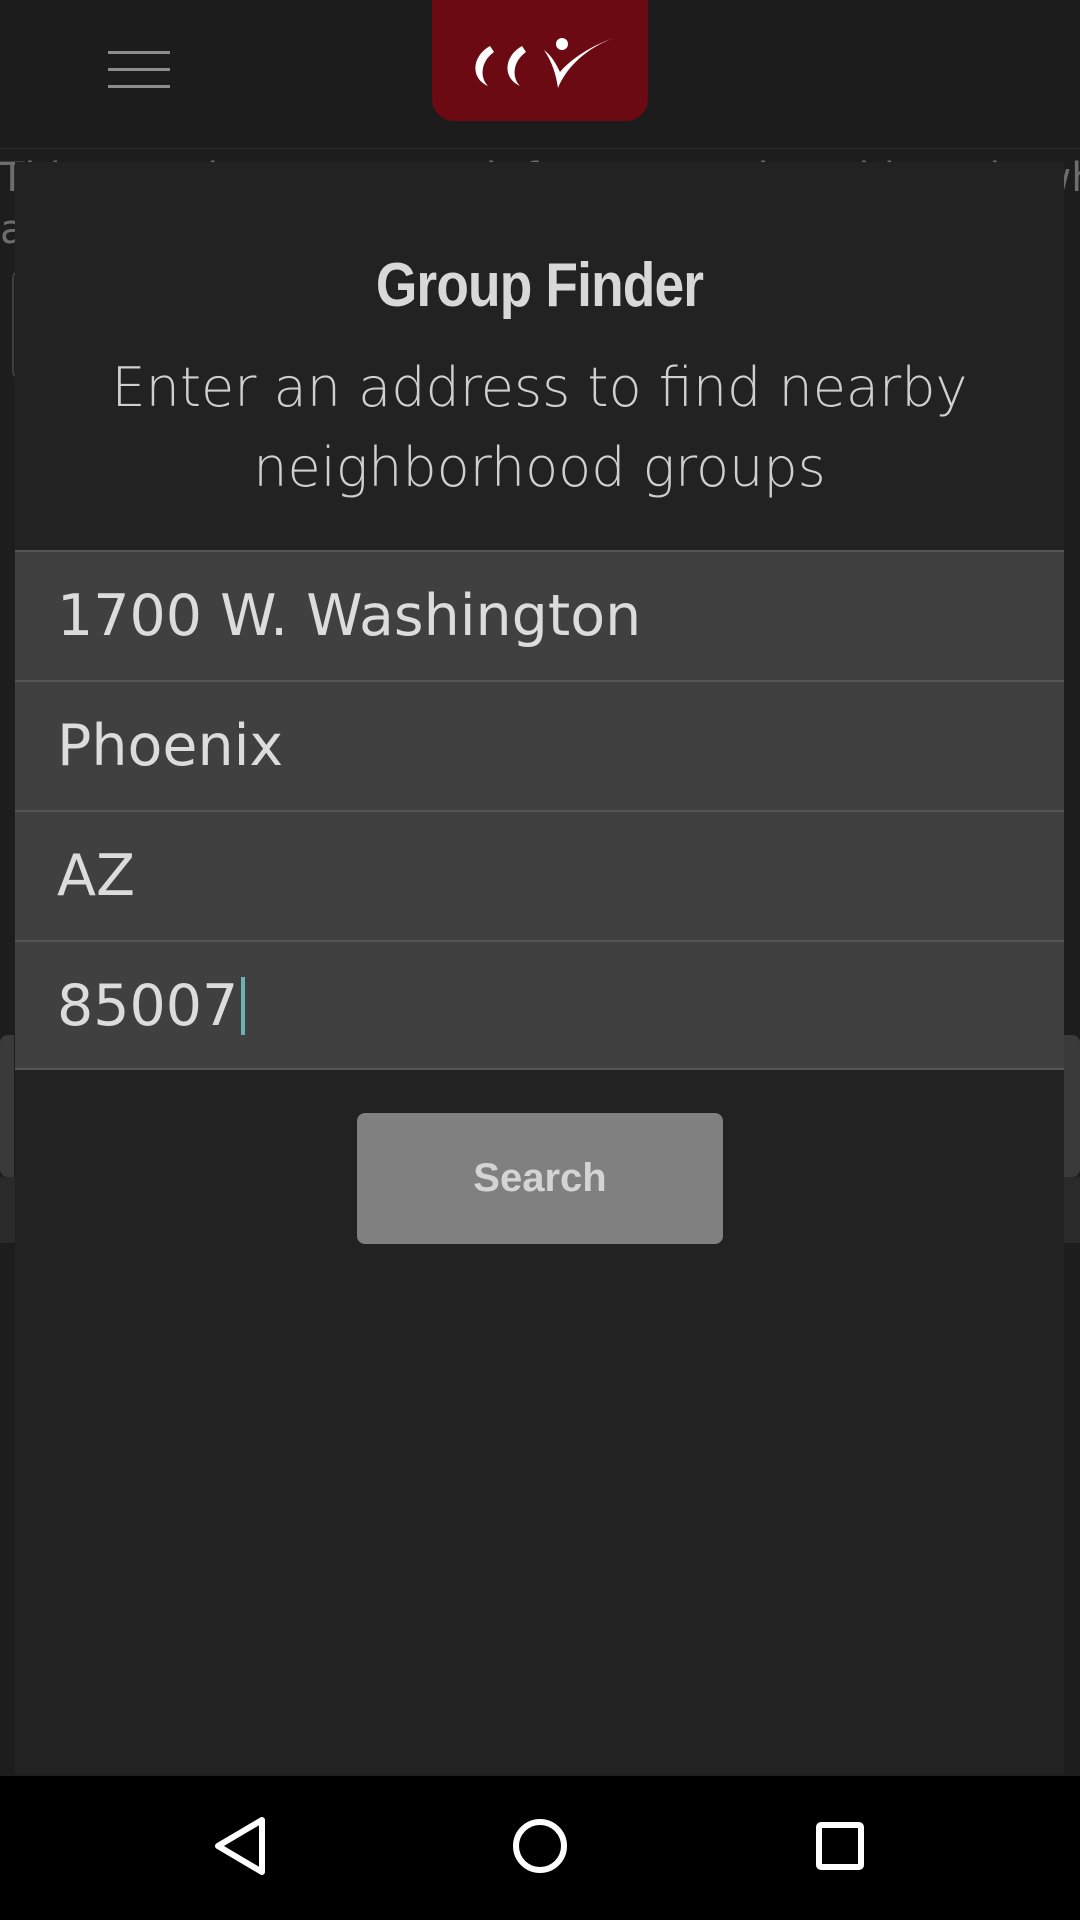  I want to click on street-value: 1700 W. Washington, so click(349, 616).